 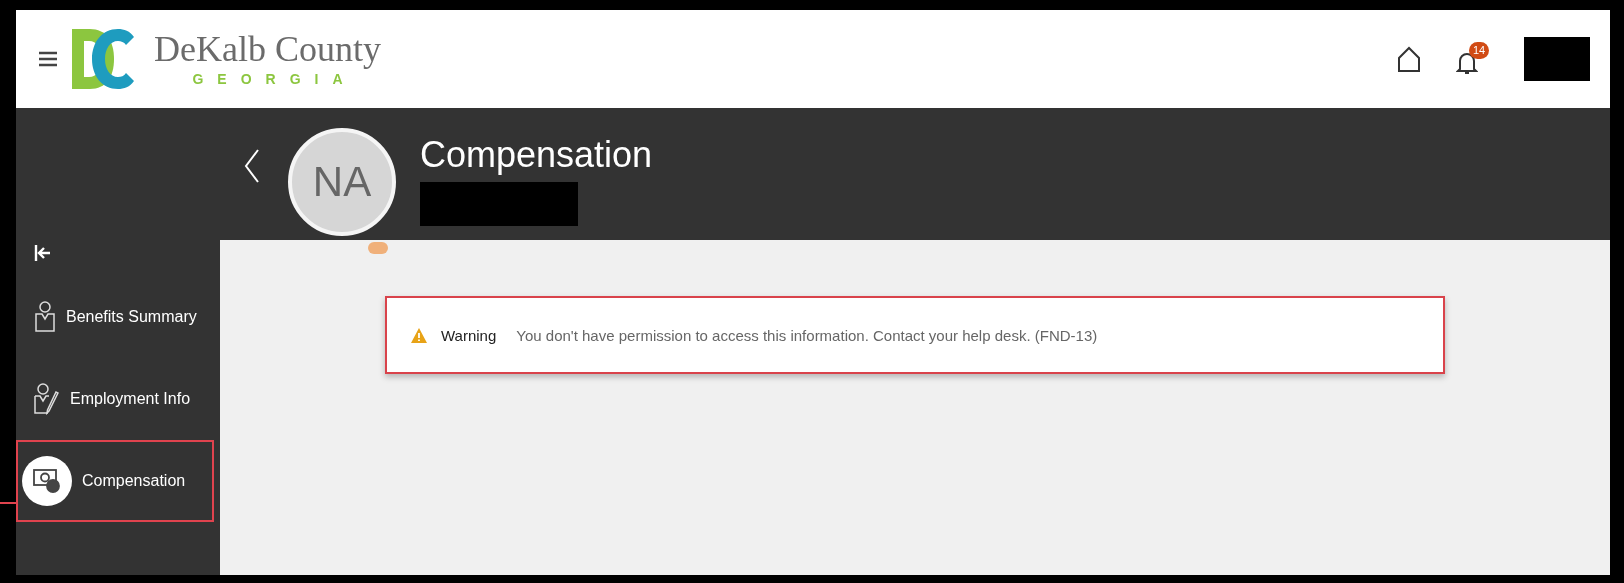 I want to click on notifications-button: 14, so click(x=1473, y=59).